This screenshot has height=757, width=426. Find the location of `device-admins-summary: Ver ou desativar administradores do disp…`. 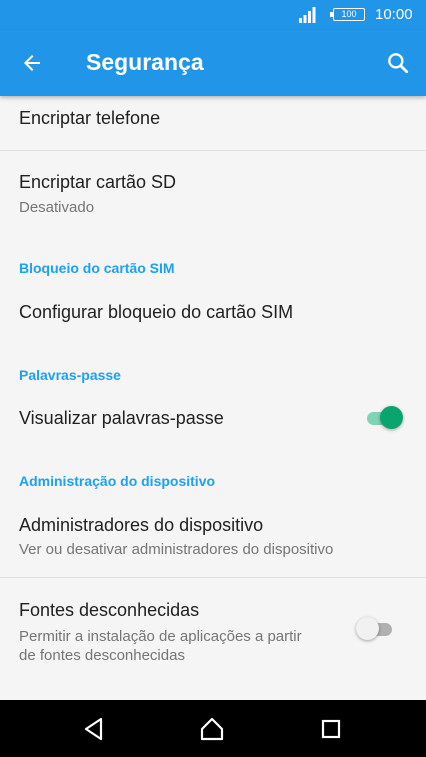

device-admins-summary: Ver ou desativar administradores do disp… is located at coordinates (176, 549).